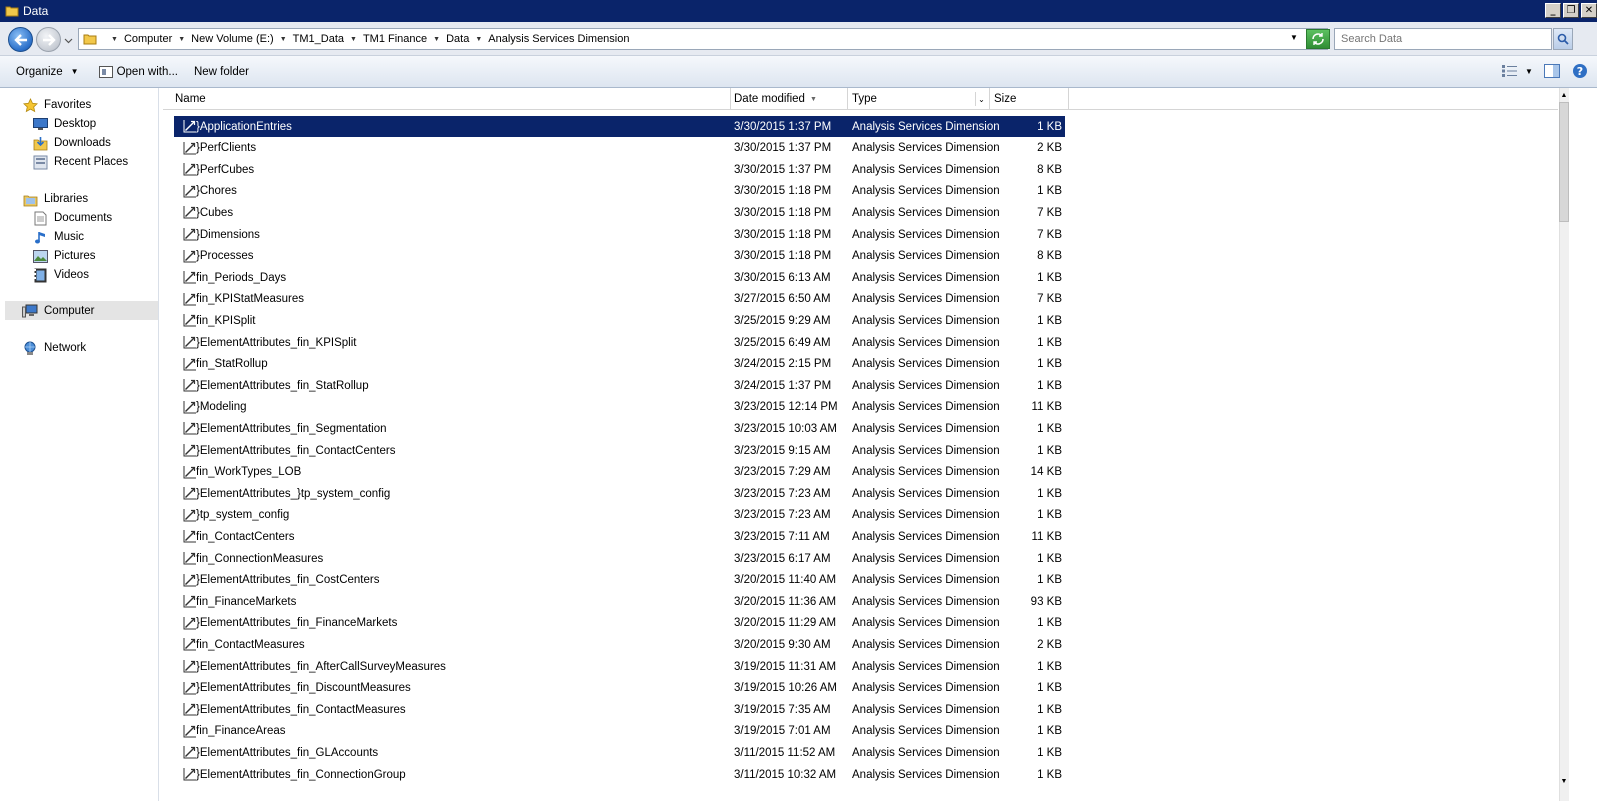 The image size is (1597, 801). What do you see at coordinates (1049, 364) in the screenshot?
I see `file-size: 1 KB` at bounding box center [1049, 364].